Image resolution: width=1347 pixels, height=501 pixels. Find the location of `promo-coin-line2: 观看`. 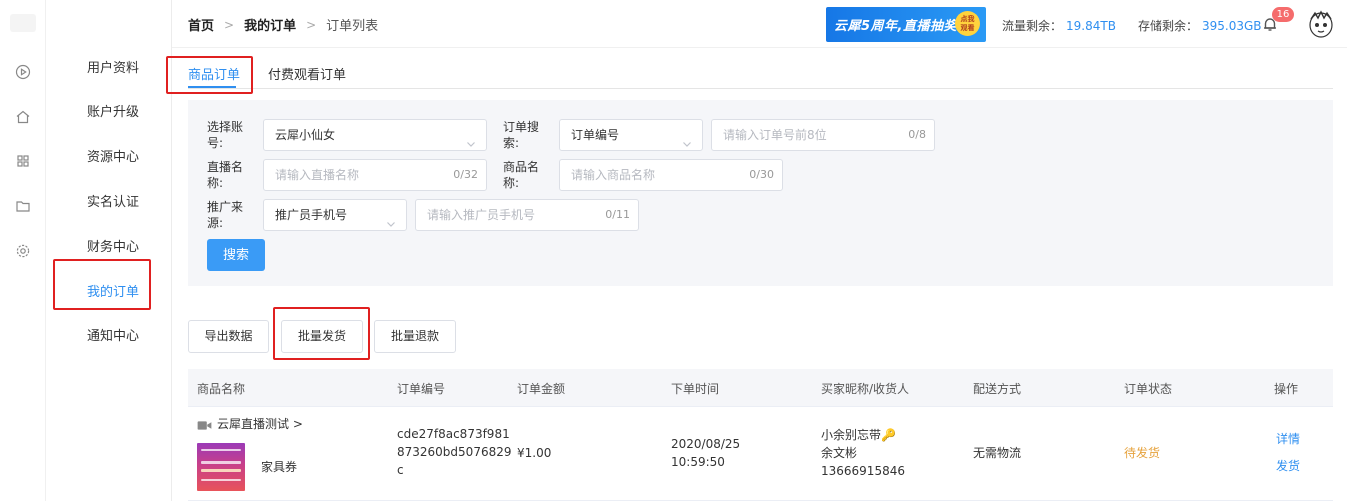

promo-coin-line2: 观看 is located at coordinates (967, 28).